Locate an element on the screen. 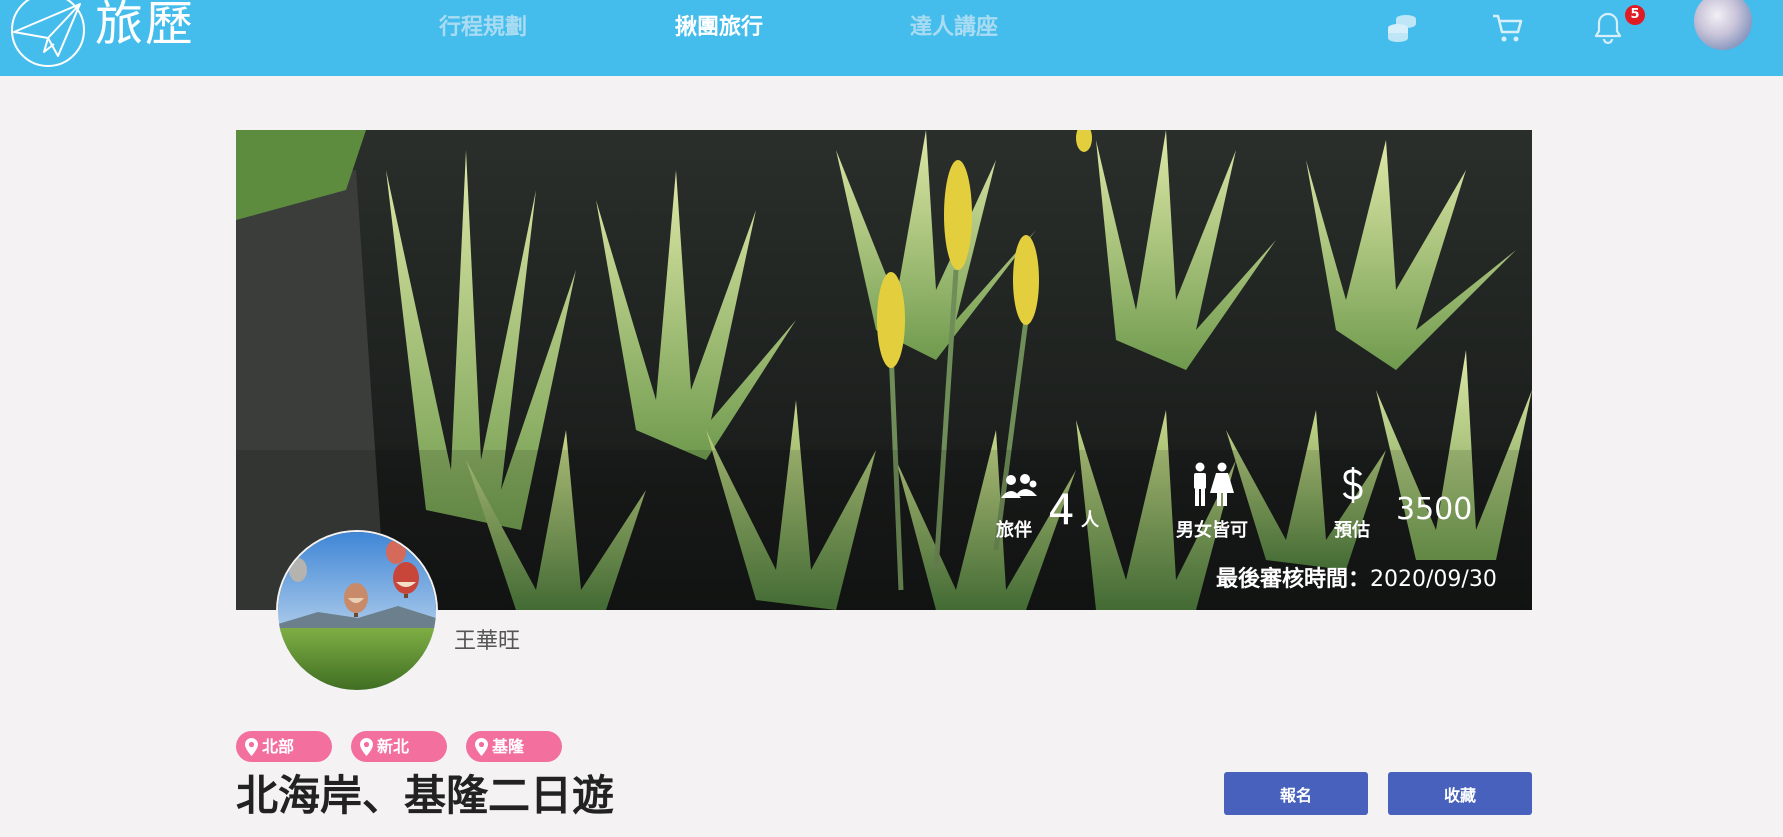  user-avatar is located at coordinates (1723, 25).